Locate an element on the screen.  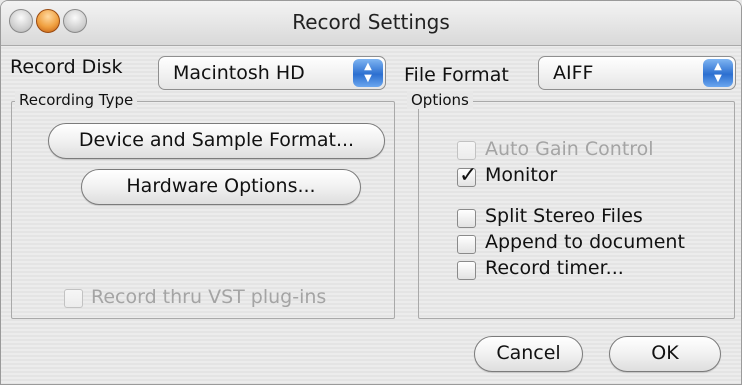
file-format-popup: AIFF ▲ ▼ is located at coordinates (637, 73).